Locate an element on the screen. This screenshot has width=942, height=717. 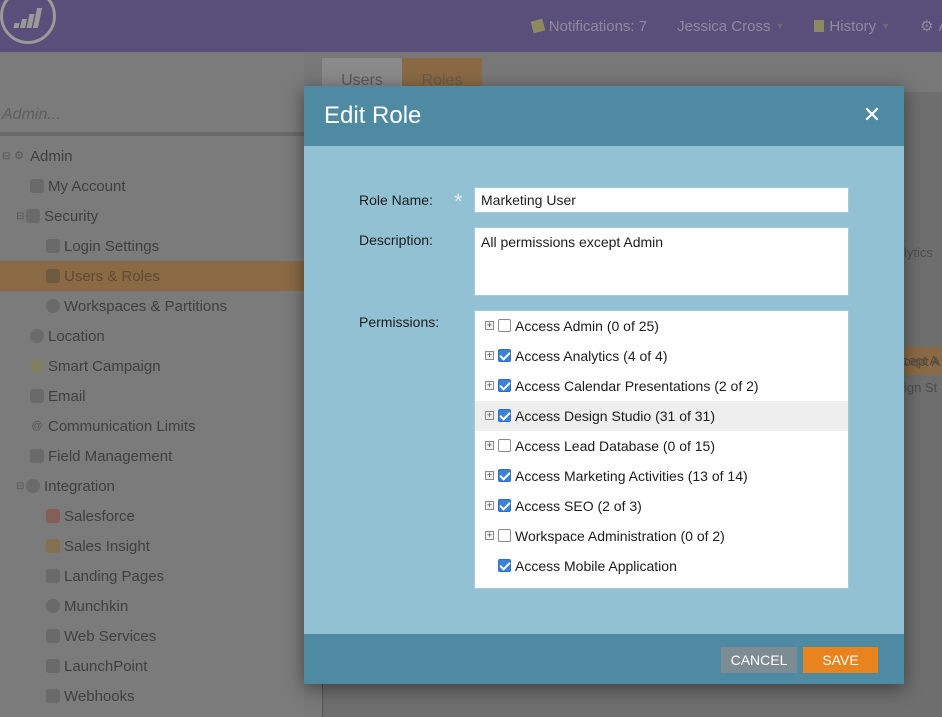
history-label: History is located at coordinates (853, 26).